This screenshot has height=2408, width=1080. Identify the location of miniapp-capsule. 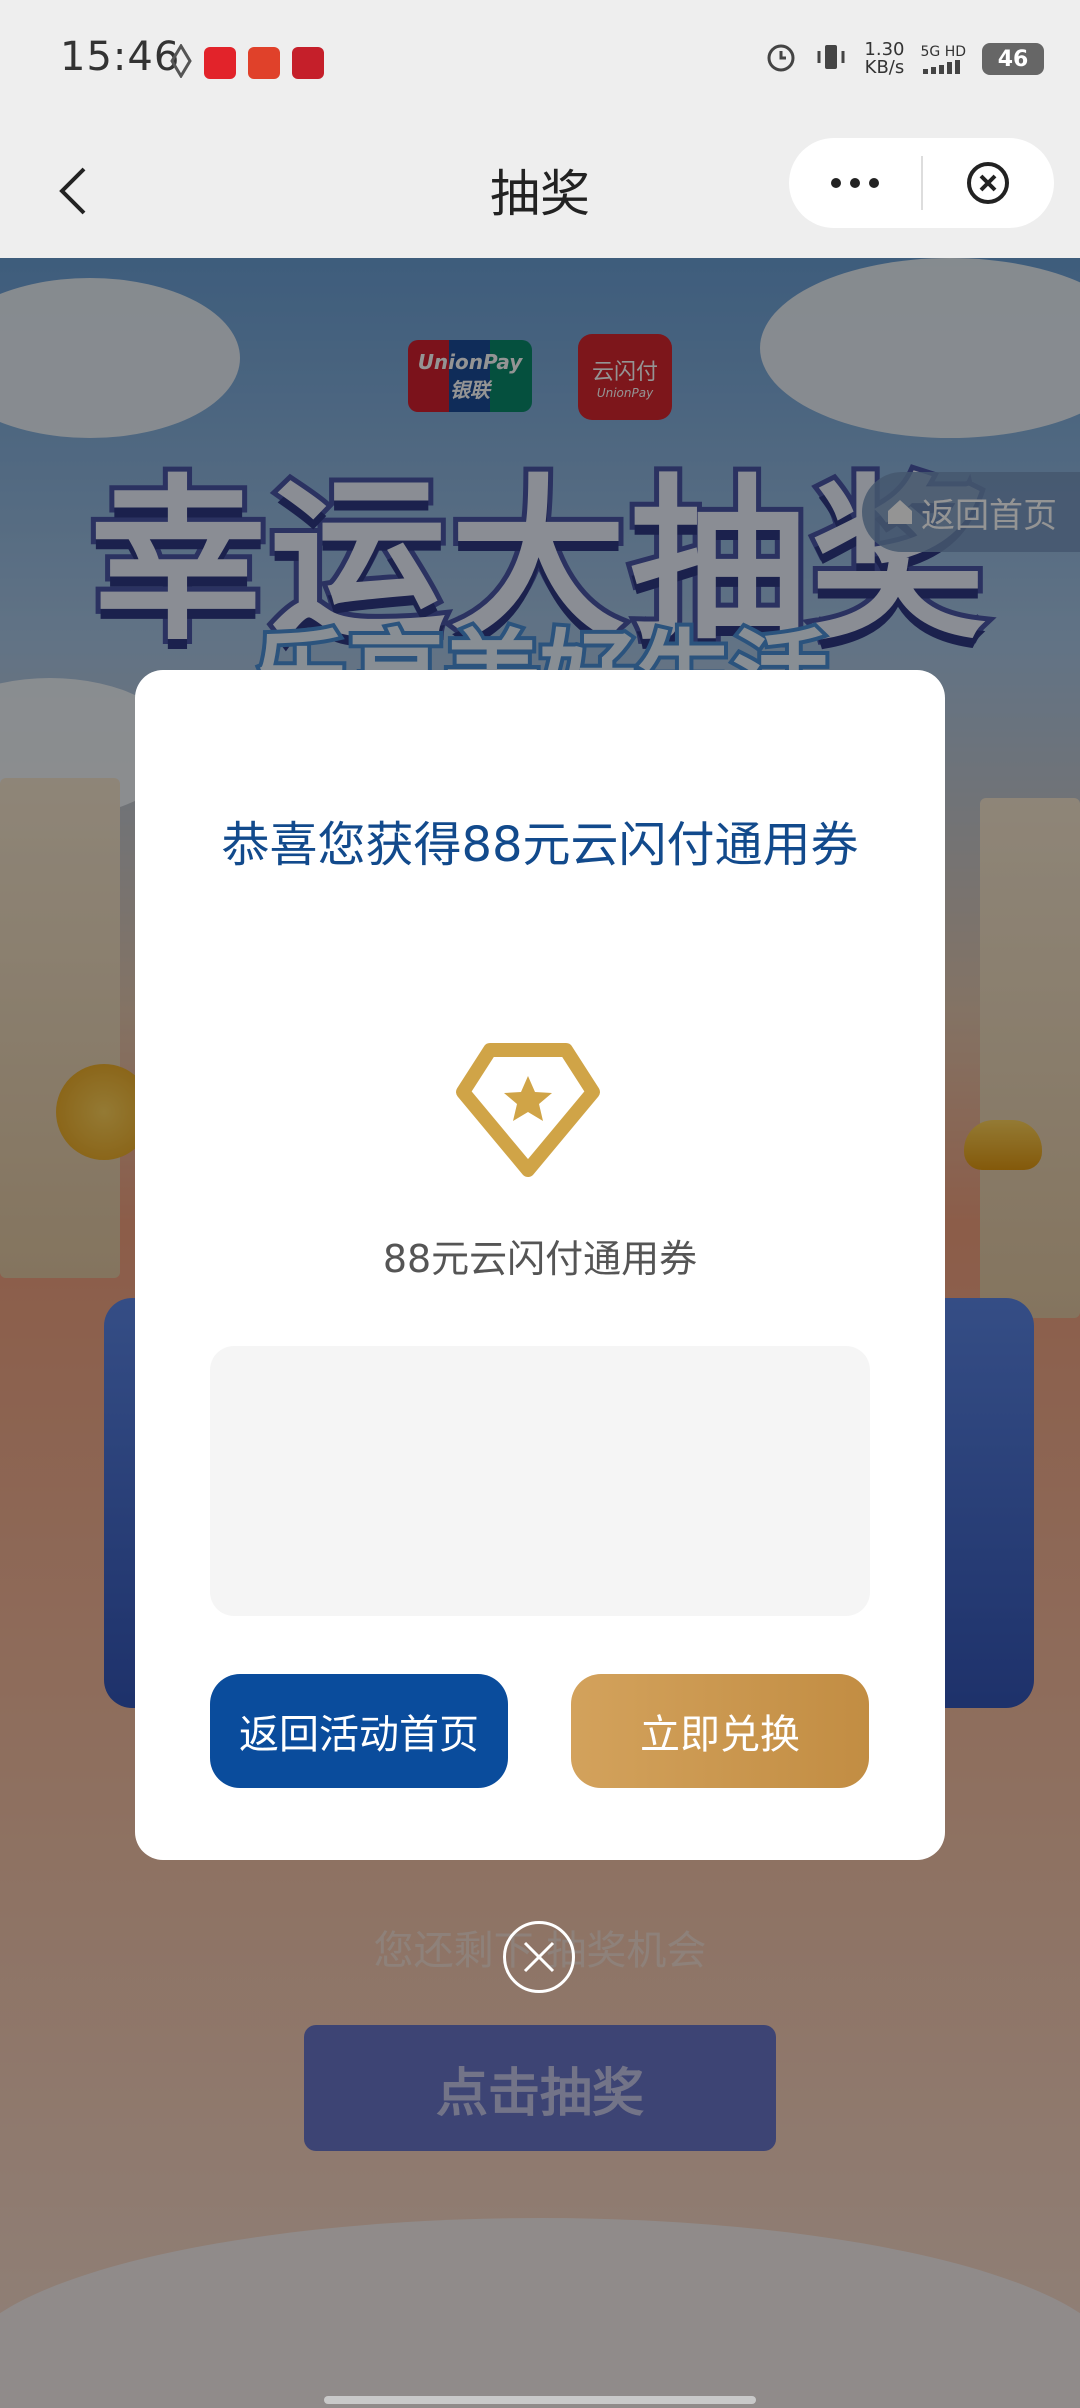
(921, 183).